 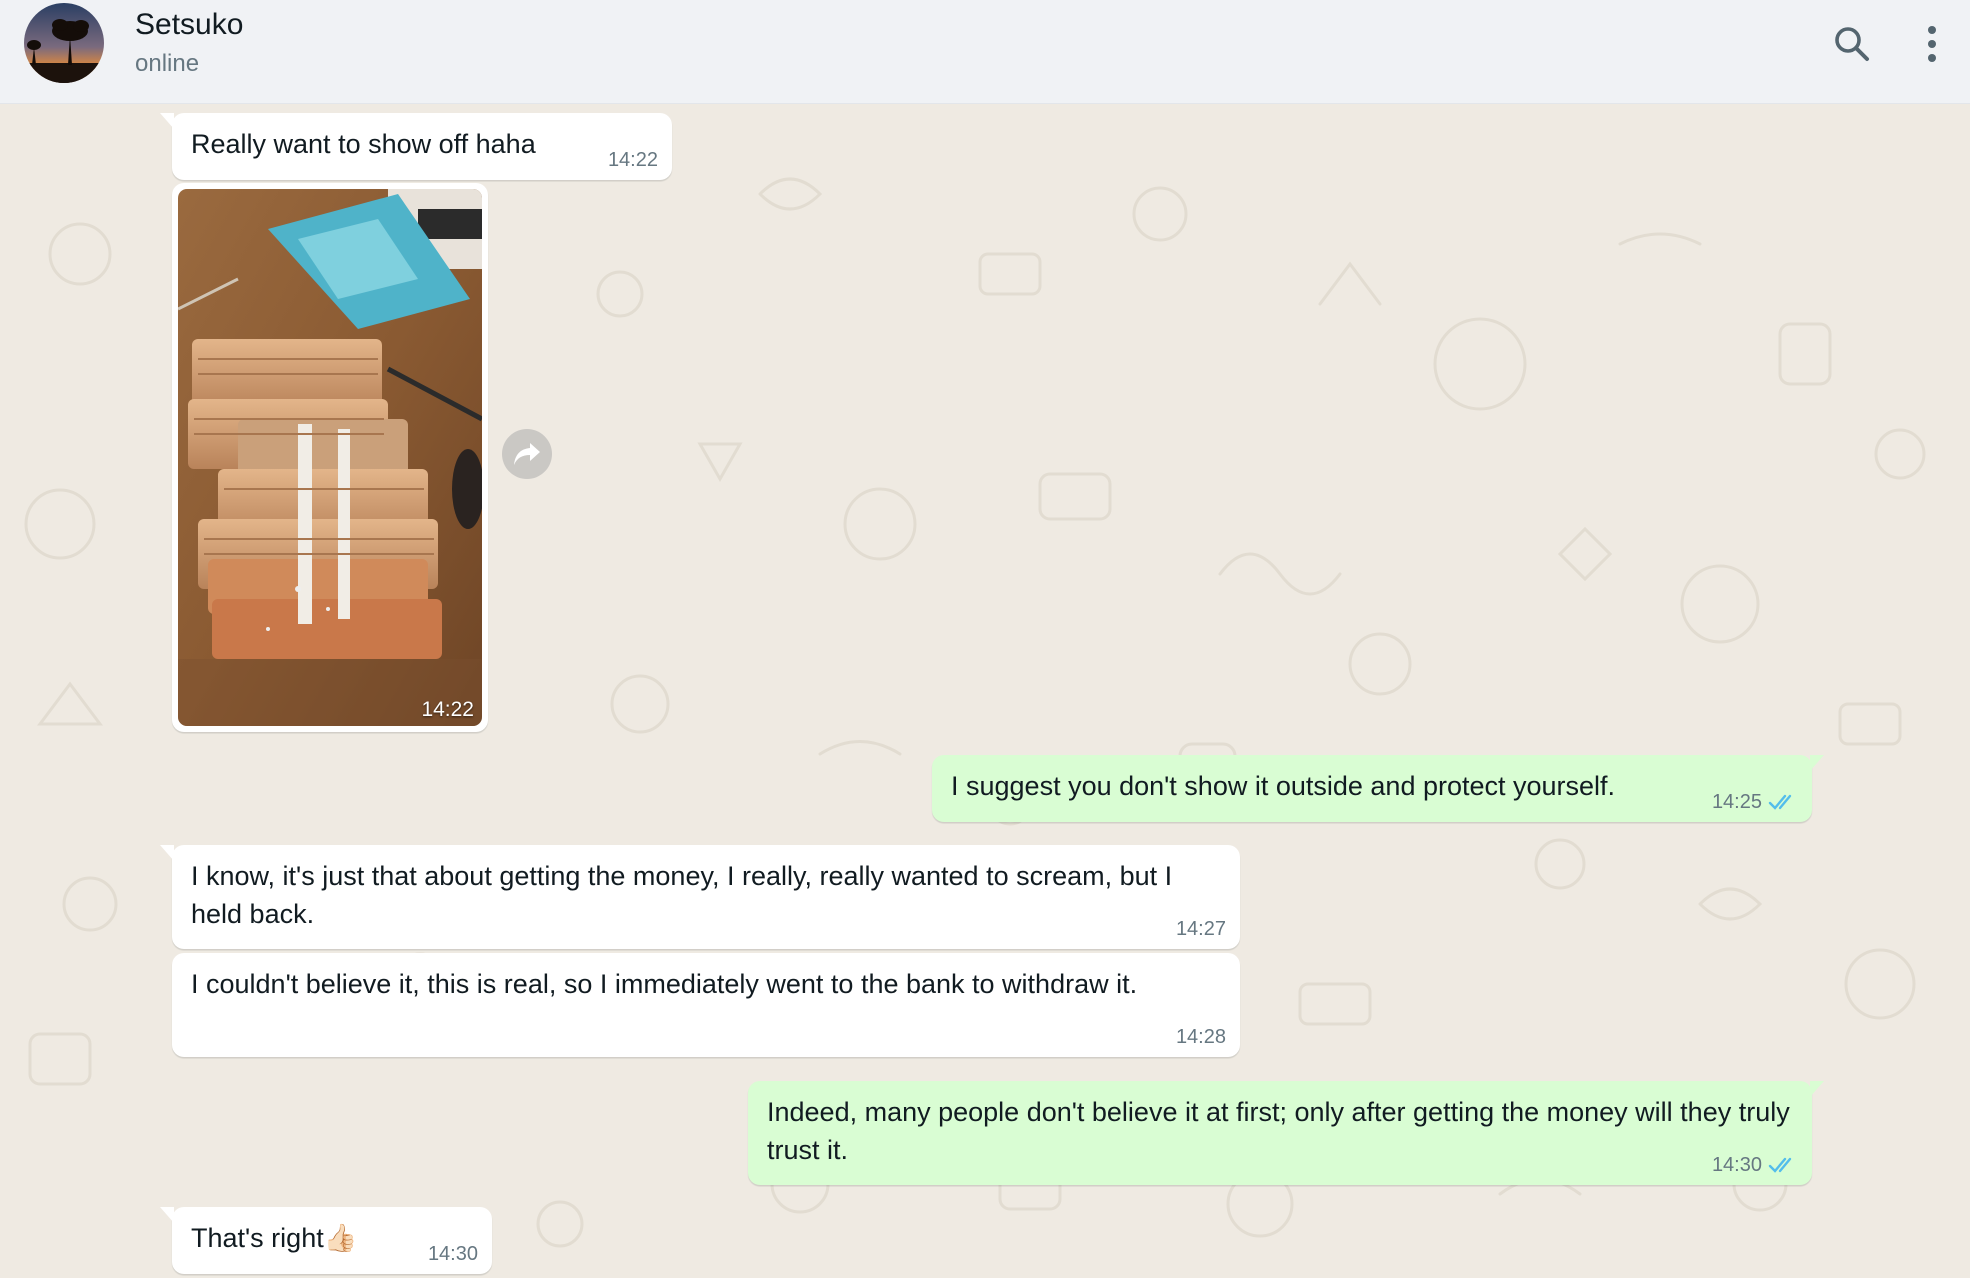 I want to click on message-time: 14:27, so click(x=1200, y=929).